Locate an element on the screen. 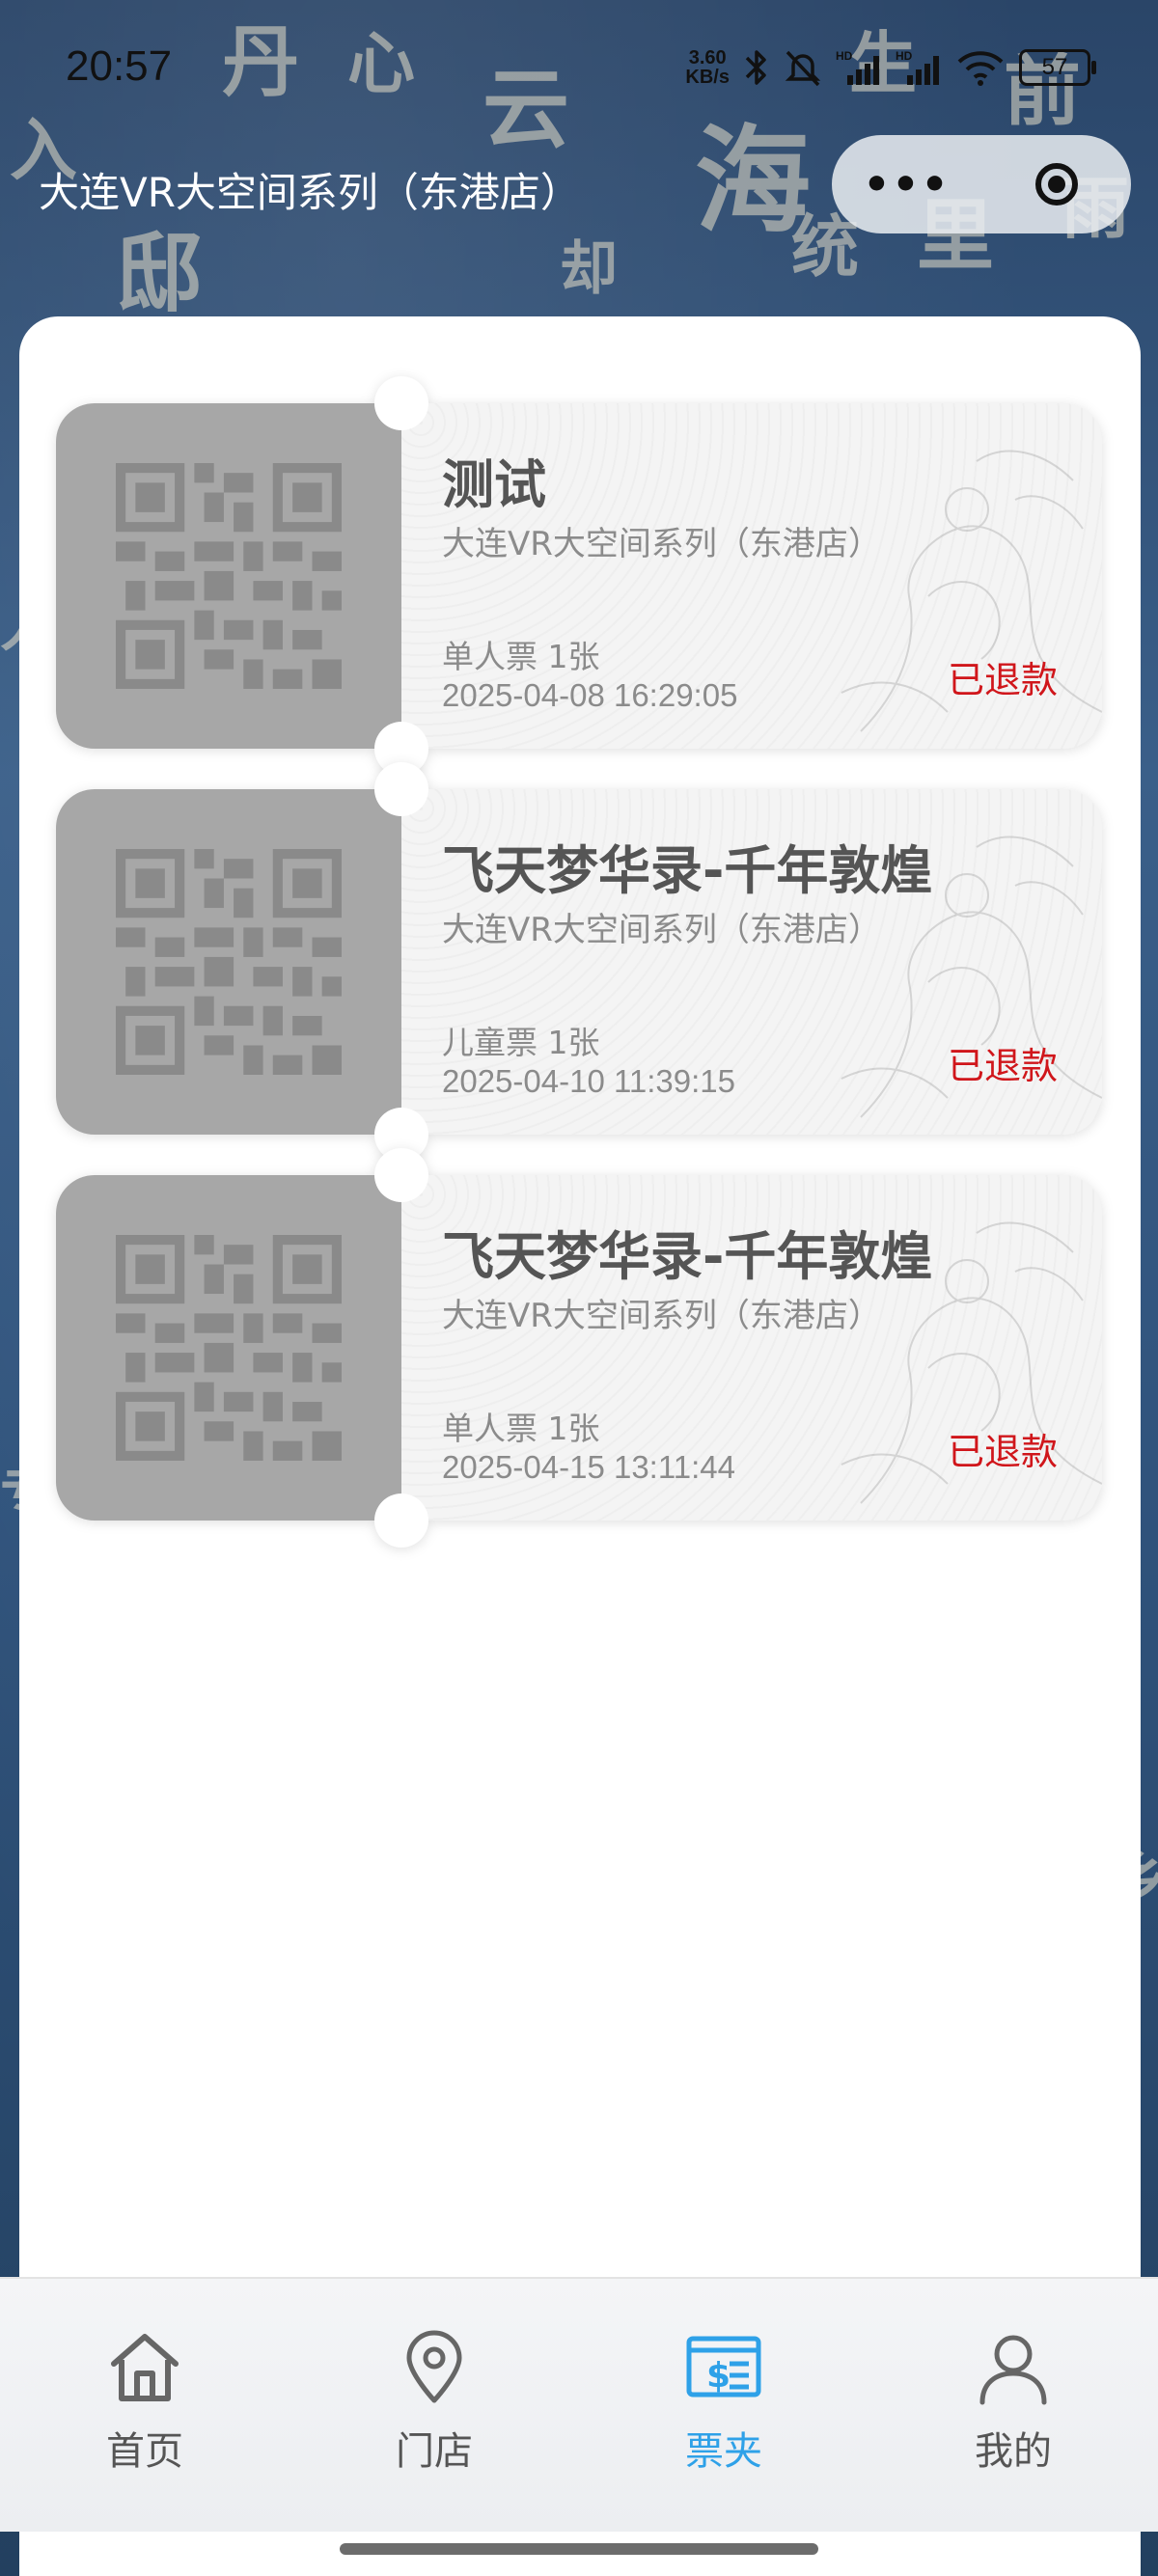 The height and width of the screenshot is (2576, 1158). more-button: ••• is located at coordinates (906, 184).